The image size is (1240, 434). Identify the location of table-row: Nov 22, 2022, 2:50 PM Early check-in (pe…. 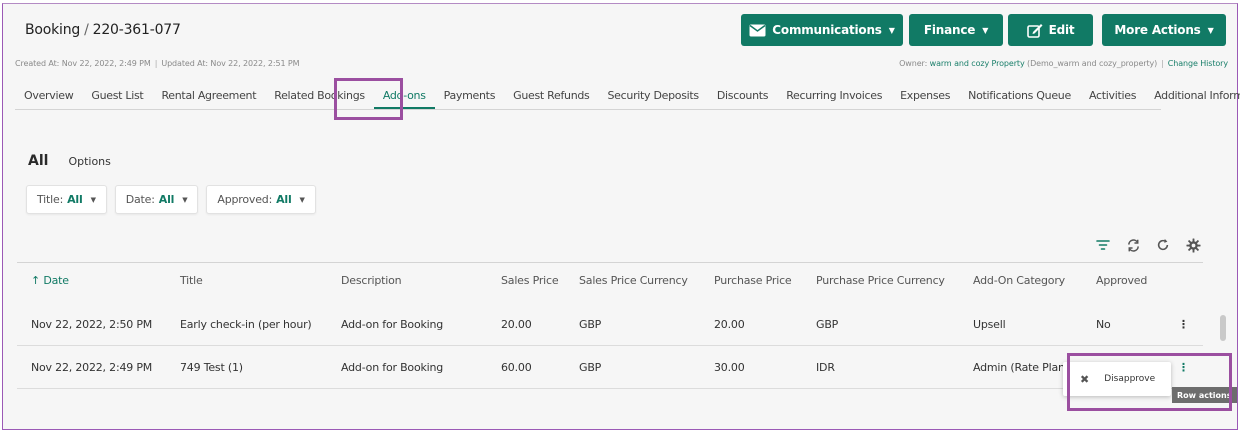
(610, 325).